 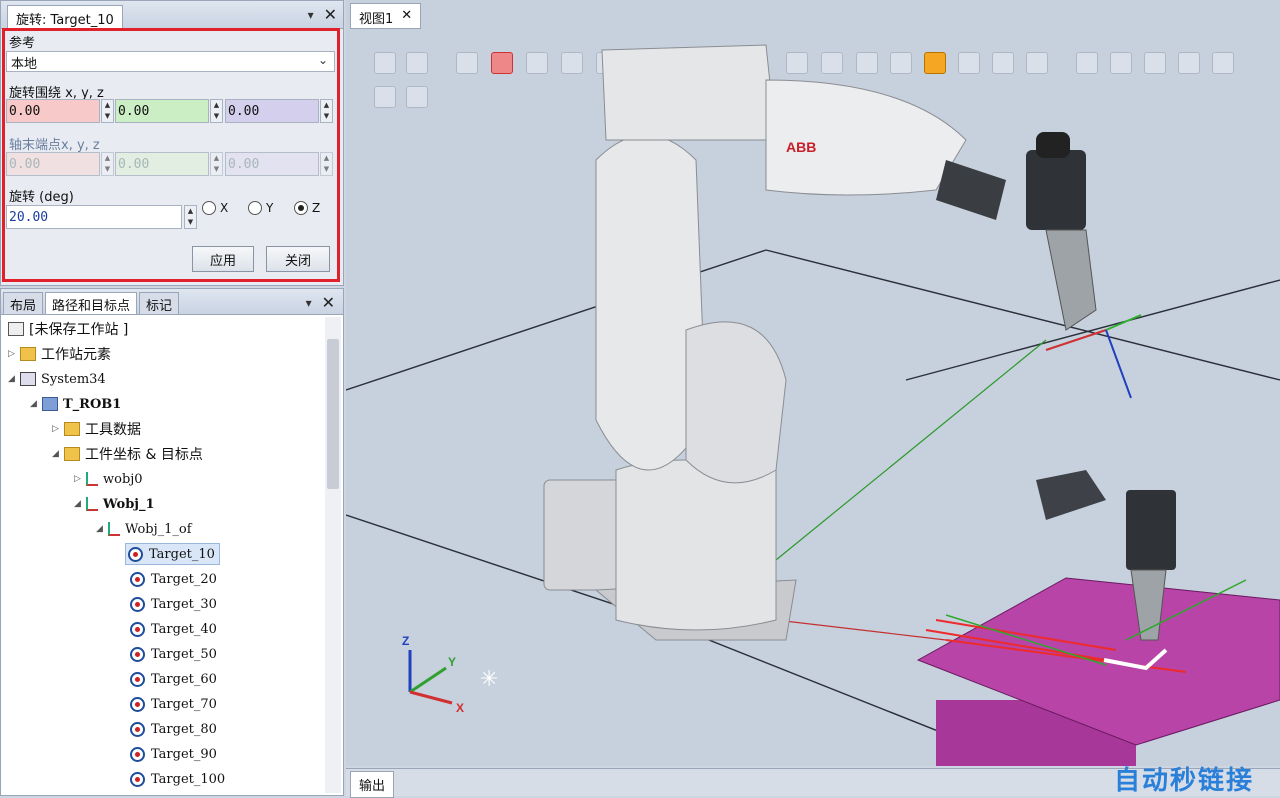 I want to click on rotation-stepper: ▲ ▼, so click(x=190, y=217).